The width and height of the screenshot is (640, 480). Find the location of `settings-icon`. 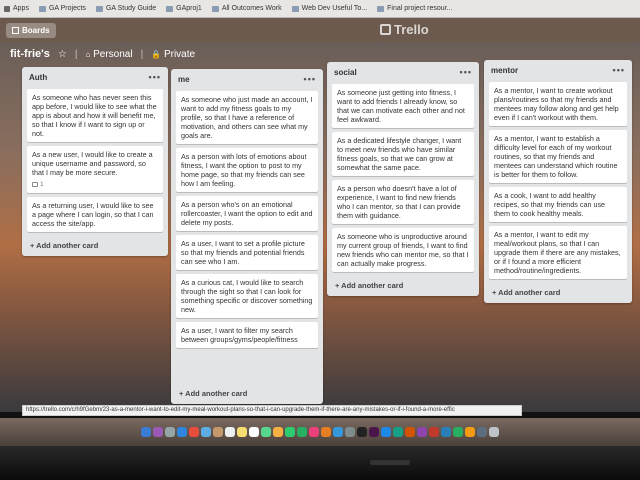

settings-icon is located at coordinates (350, 432).